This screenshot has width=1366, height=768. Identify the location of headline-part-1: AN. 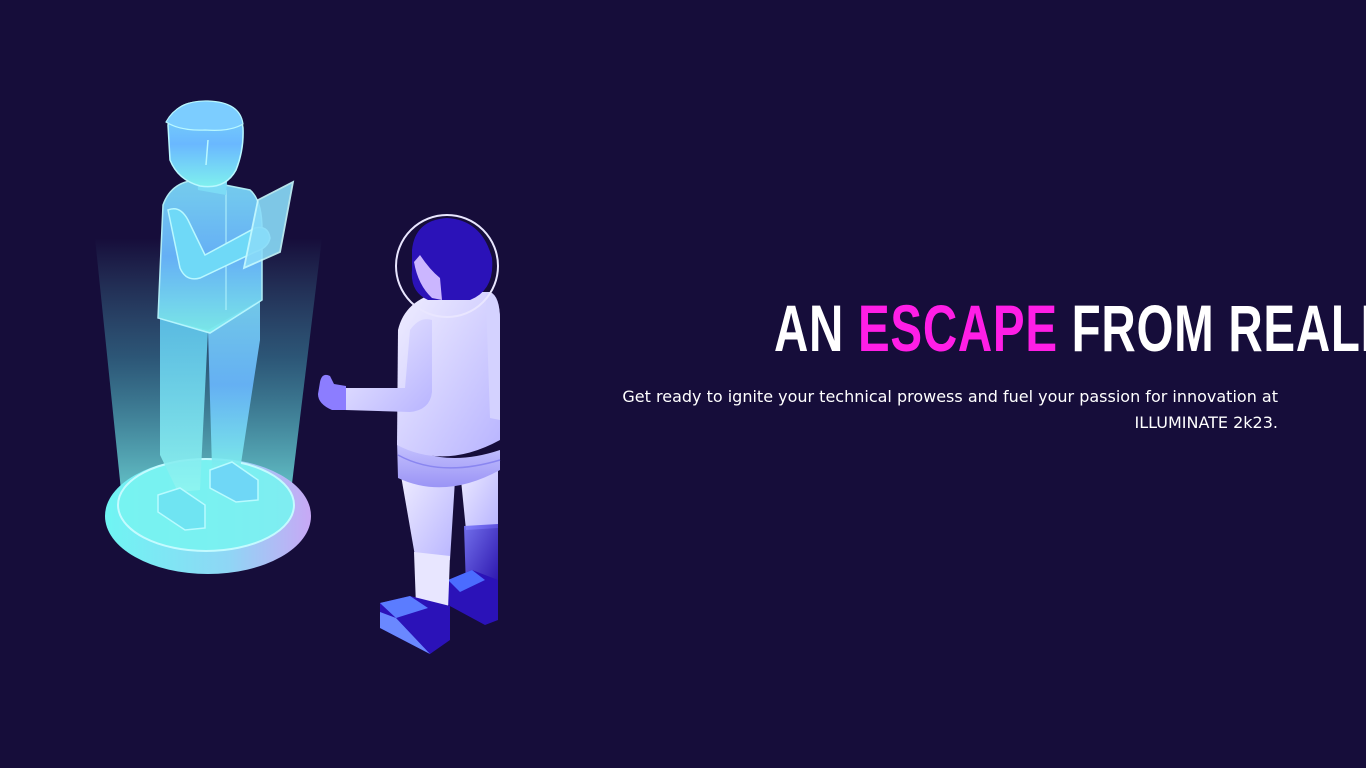
(816, 328).